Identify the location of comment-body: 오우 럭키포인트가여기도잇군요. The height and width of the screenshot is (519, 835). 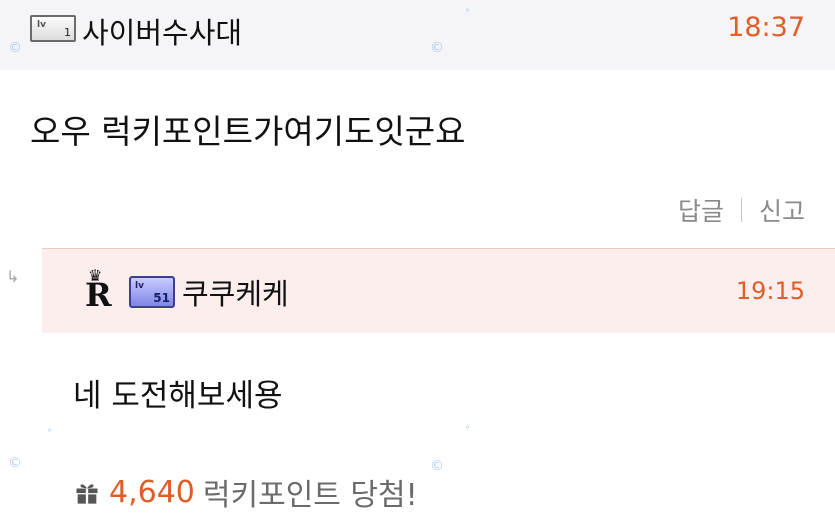
(248, 131).